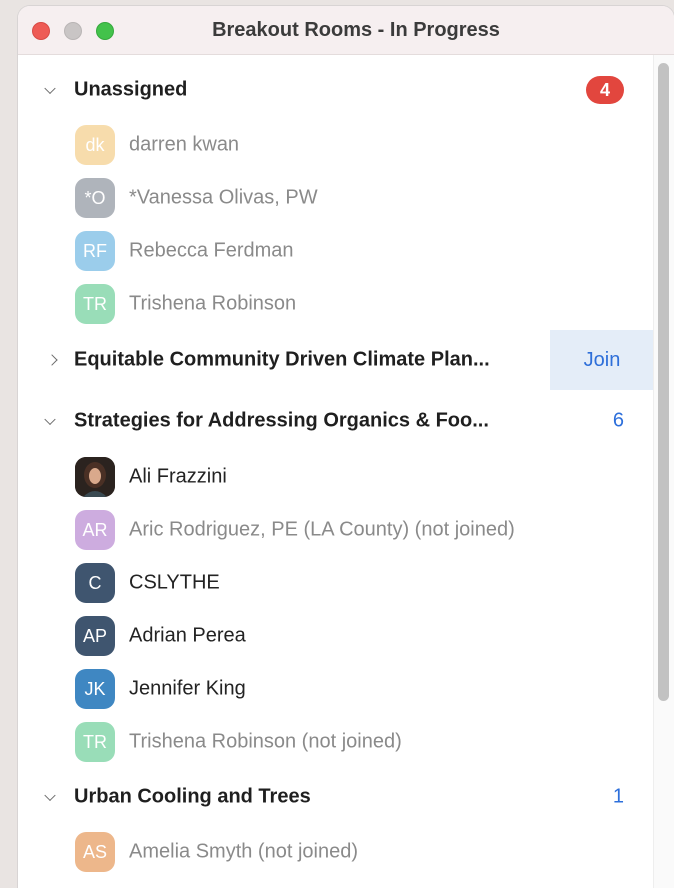 The image size is (674, 888). Describe the element at coordinates (602, 360) in the screenshot. I see `join-room-button: Join` at that location.